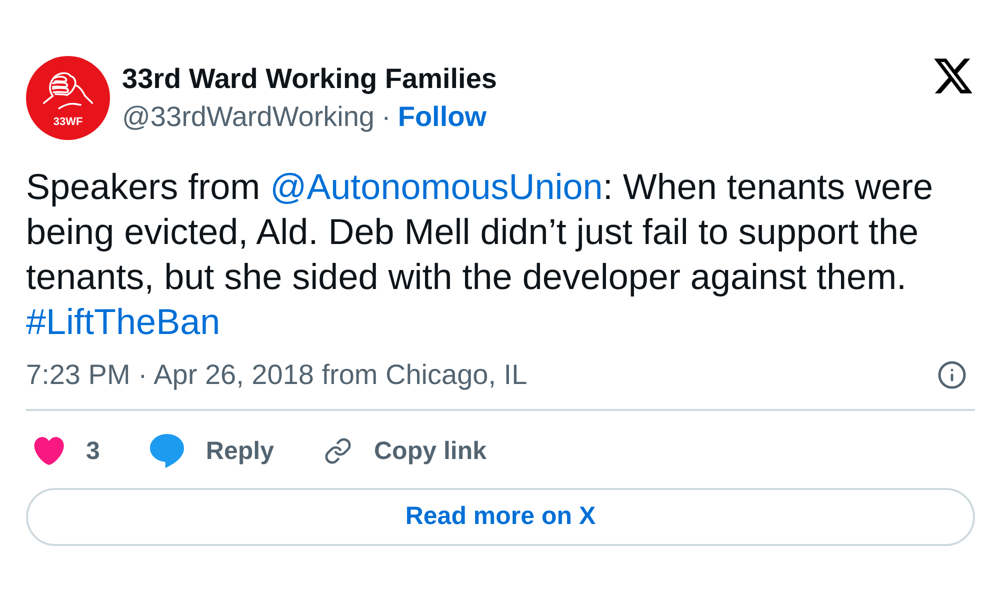 Image resolution: width=1000 pixels, height=600 pixels. What do you see at coordinates (436, 186) in the screenshot?
I see `mention-link: @AutonomousUnion` at bounding box center [436, 186].